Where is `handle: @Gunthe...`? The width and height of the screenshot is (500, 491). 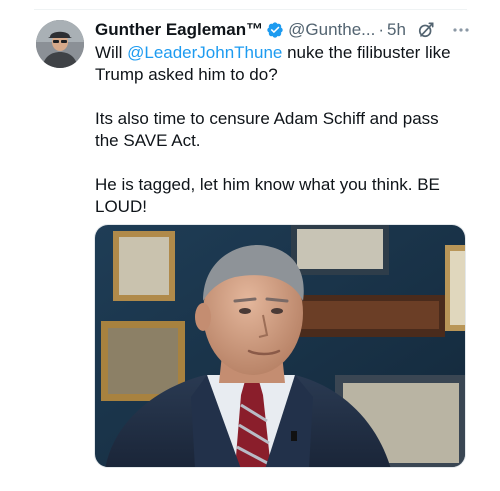
handle: @Gunthe... is located at coordinates (331, 30).